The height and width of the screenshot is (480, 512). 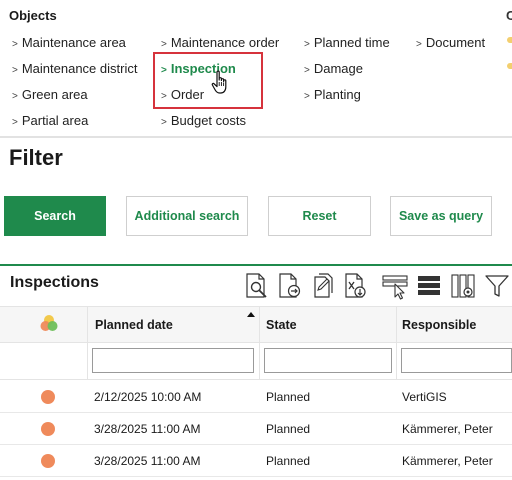 What do you see at coordinates (290, 286) in the screenshot?
I see `export-pdf-icon` at bounding box center [290, 286].